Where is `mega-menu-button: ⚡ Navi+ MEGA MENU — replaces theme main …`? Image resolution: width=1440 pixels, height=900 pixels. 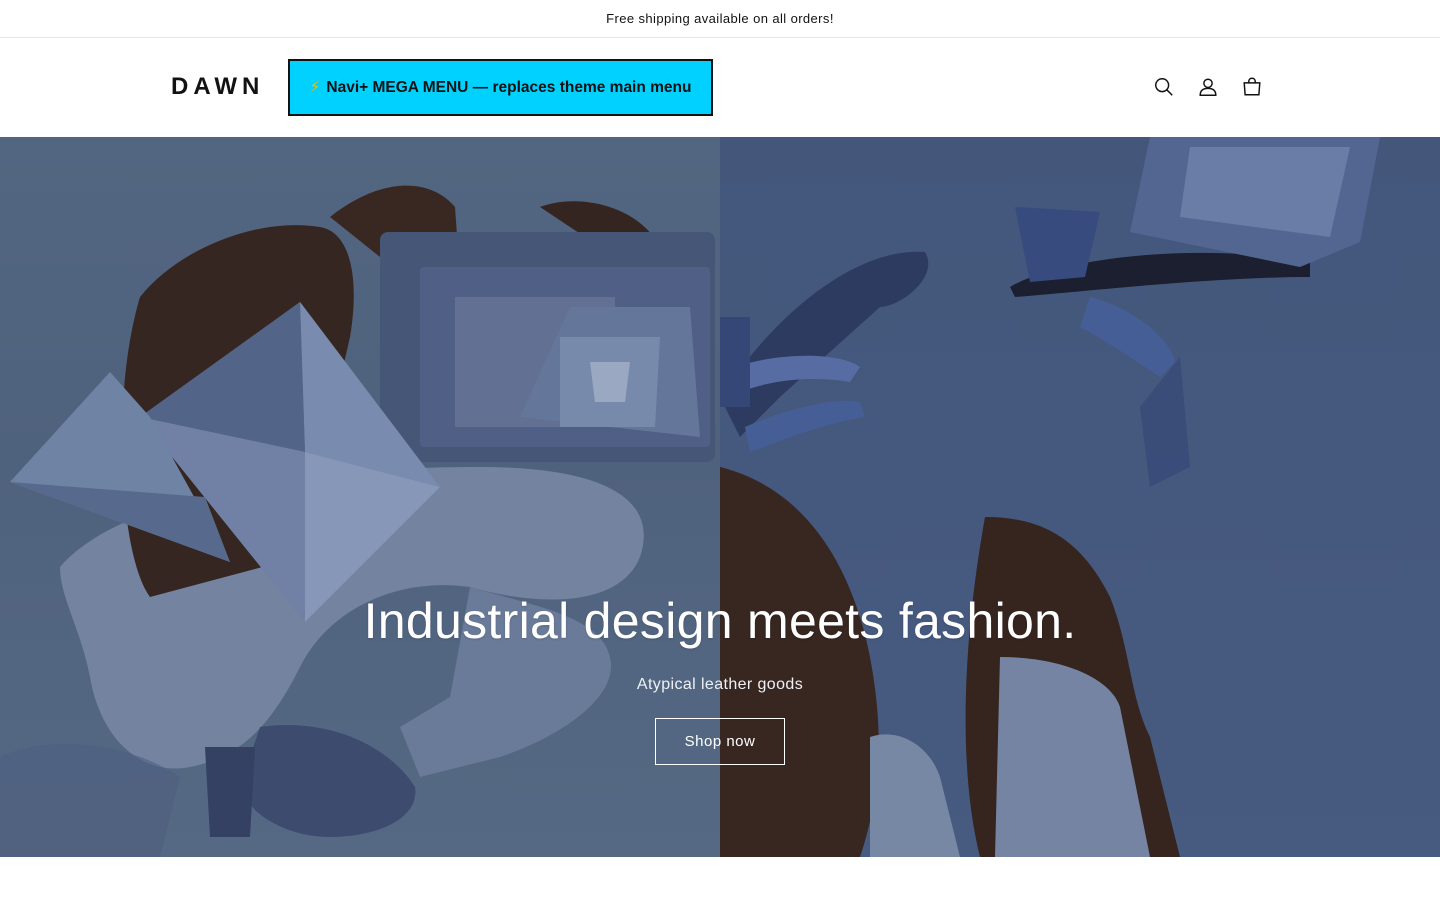
mega-menu-button: ⚡ Navi+ MEGA MENU — replaces theme main … is located at coordinates (500, 87).